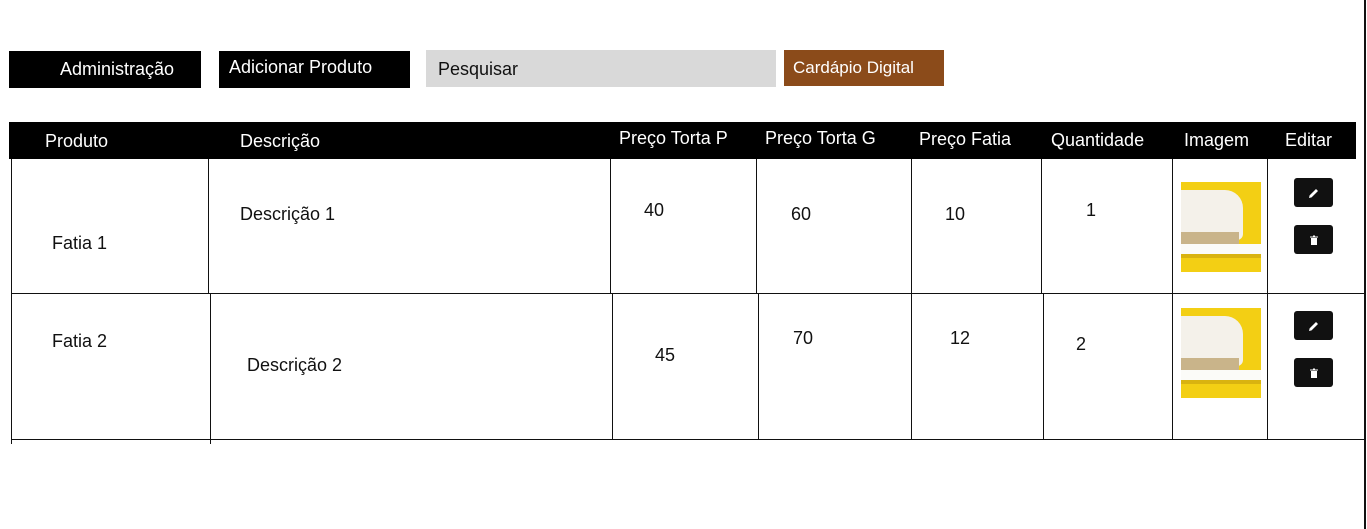  I want to click on row-price-slice: 12, so click(960, 338).